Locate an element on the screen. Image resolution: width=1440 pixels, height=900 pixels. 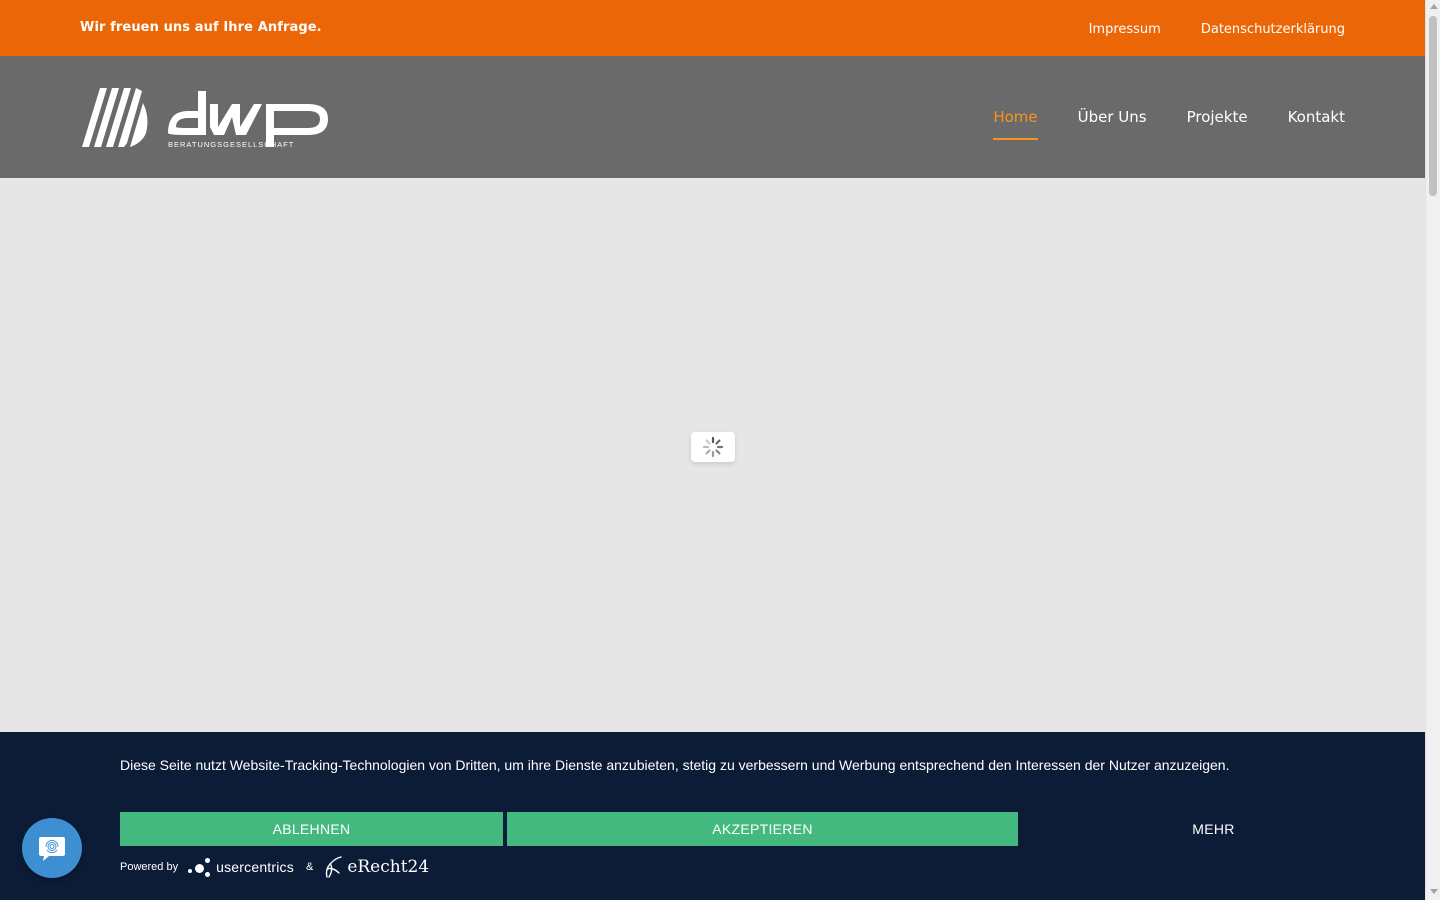
scroll-thumb is located at coordinates (1433, 106).